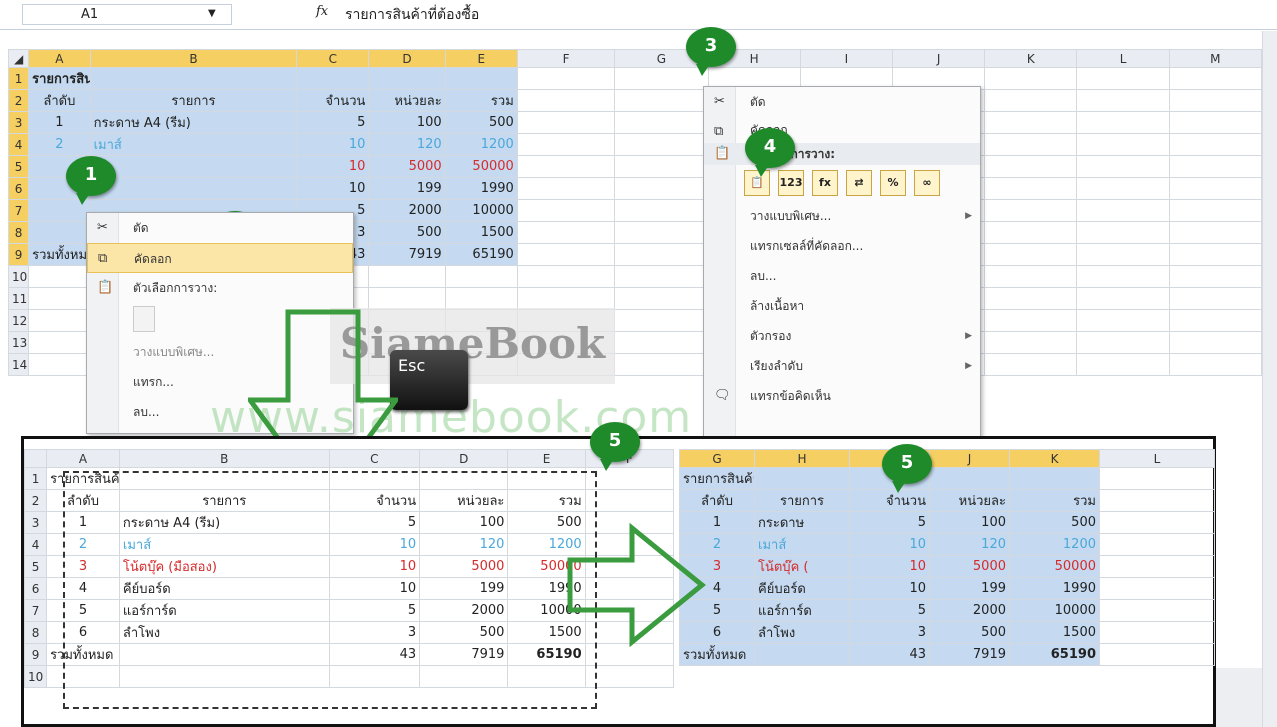 The width and height of the screenshot is (1277, 727). What do you see at coordinates (889, 522) in the screenshot?
I see `table-cell: 5` at bounding box center [889, 522].